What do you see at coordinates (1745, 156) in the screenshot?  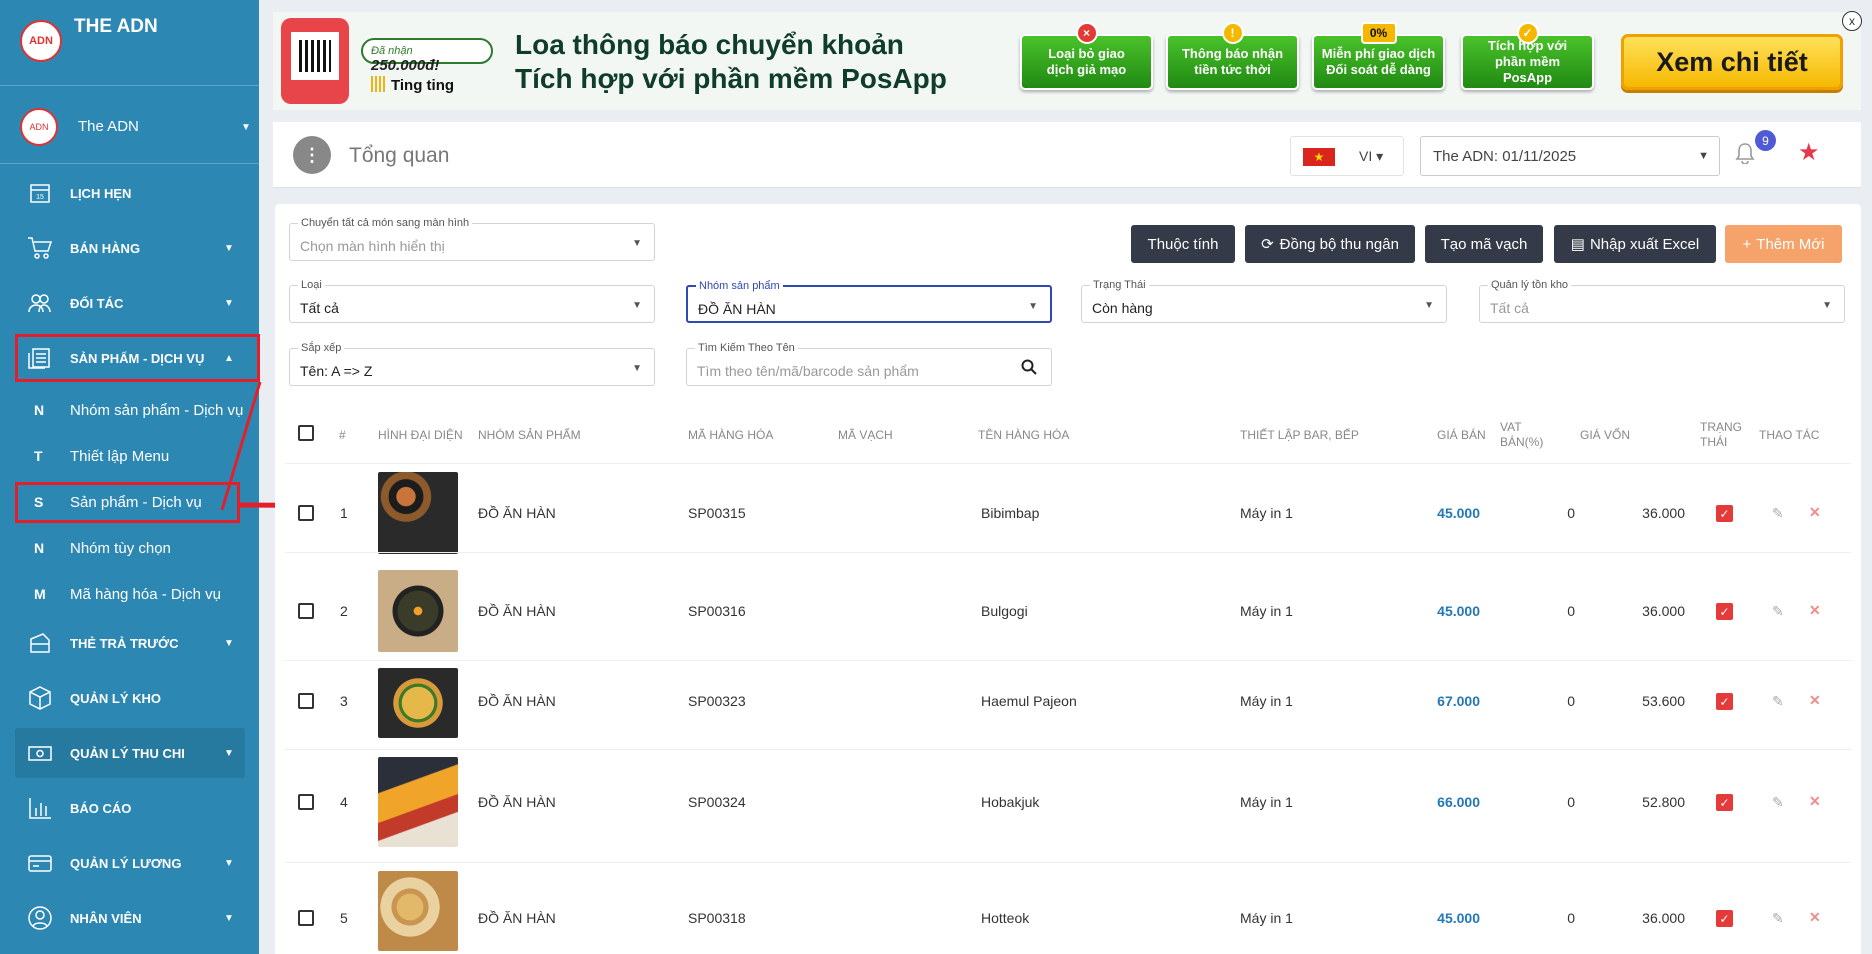 I see `bell-icon` at bounding box center [1745, 156].